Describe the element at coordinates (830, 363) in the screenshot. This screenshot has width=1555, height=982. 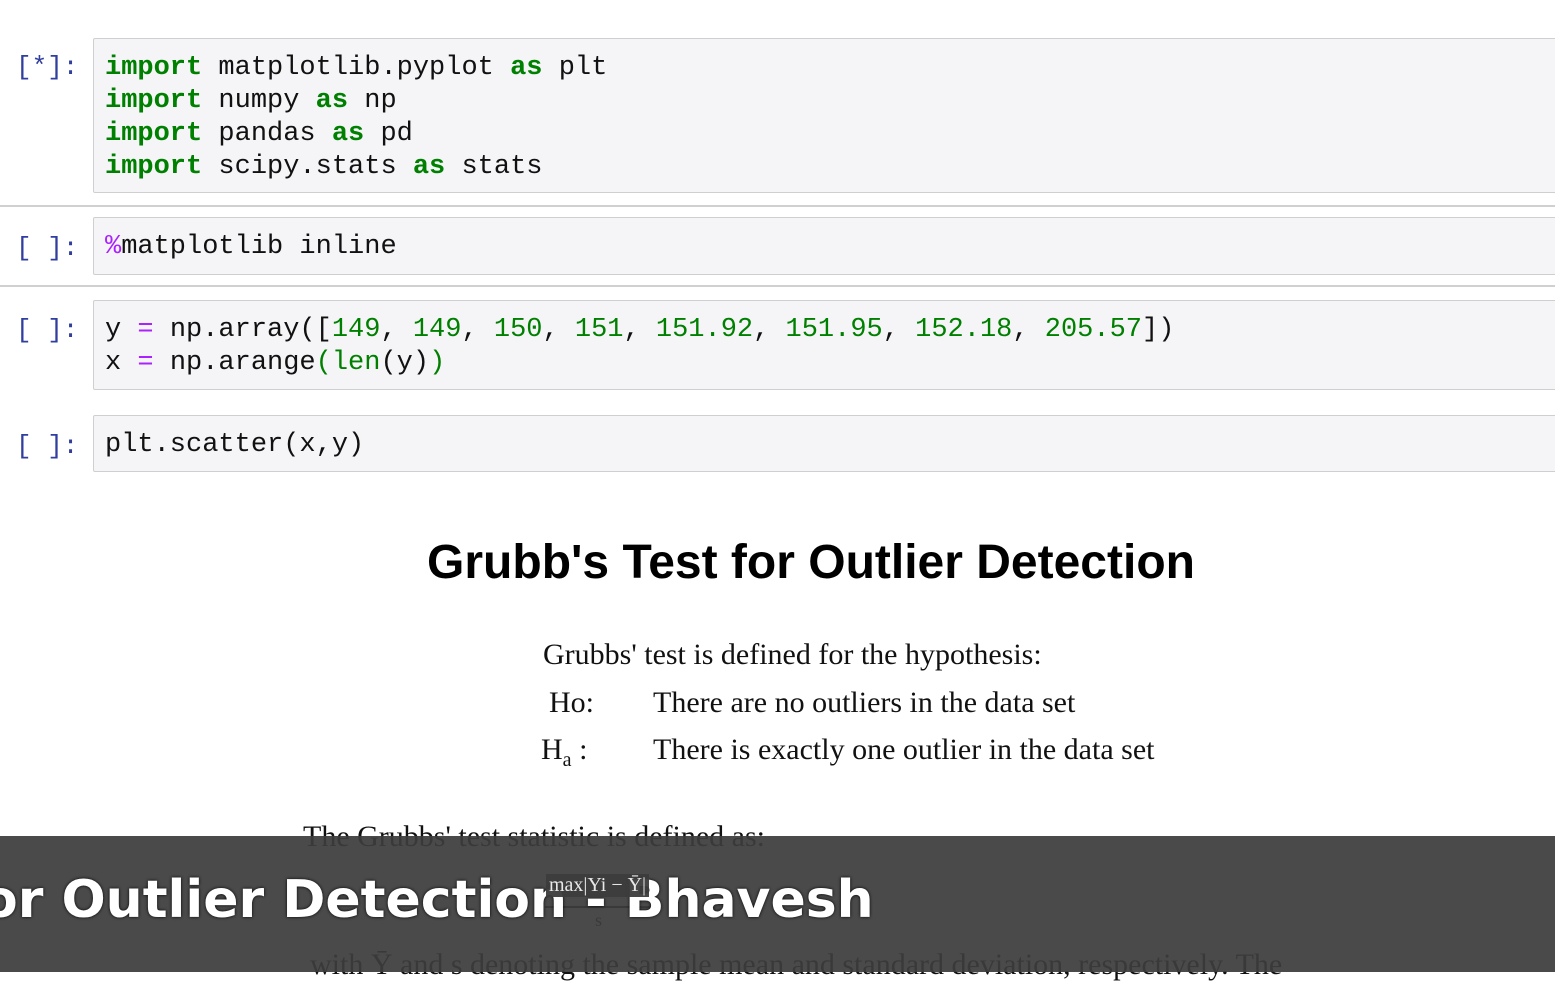
I see `code-line: x = np.arange(len(y))` at that location.